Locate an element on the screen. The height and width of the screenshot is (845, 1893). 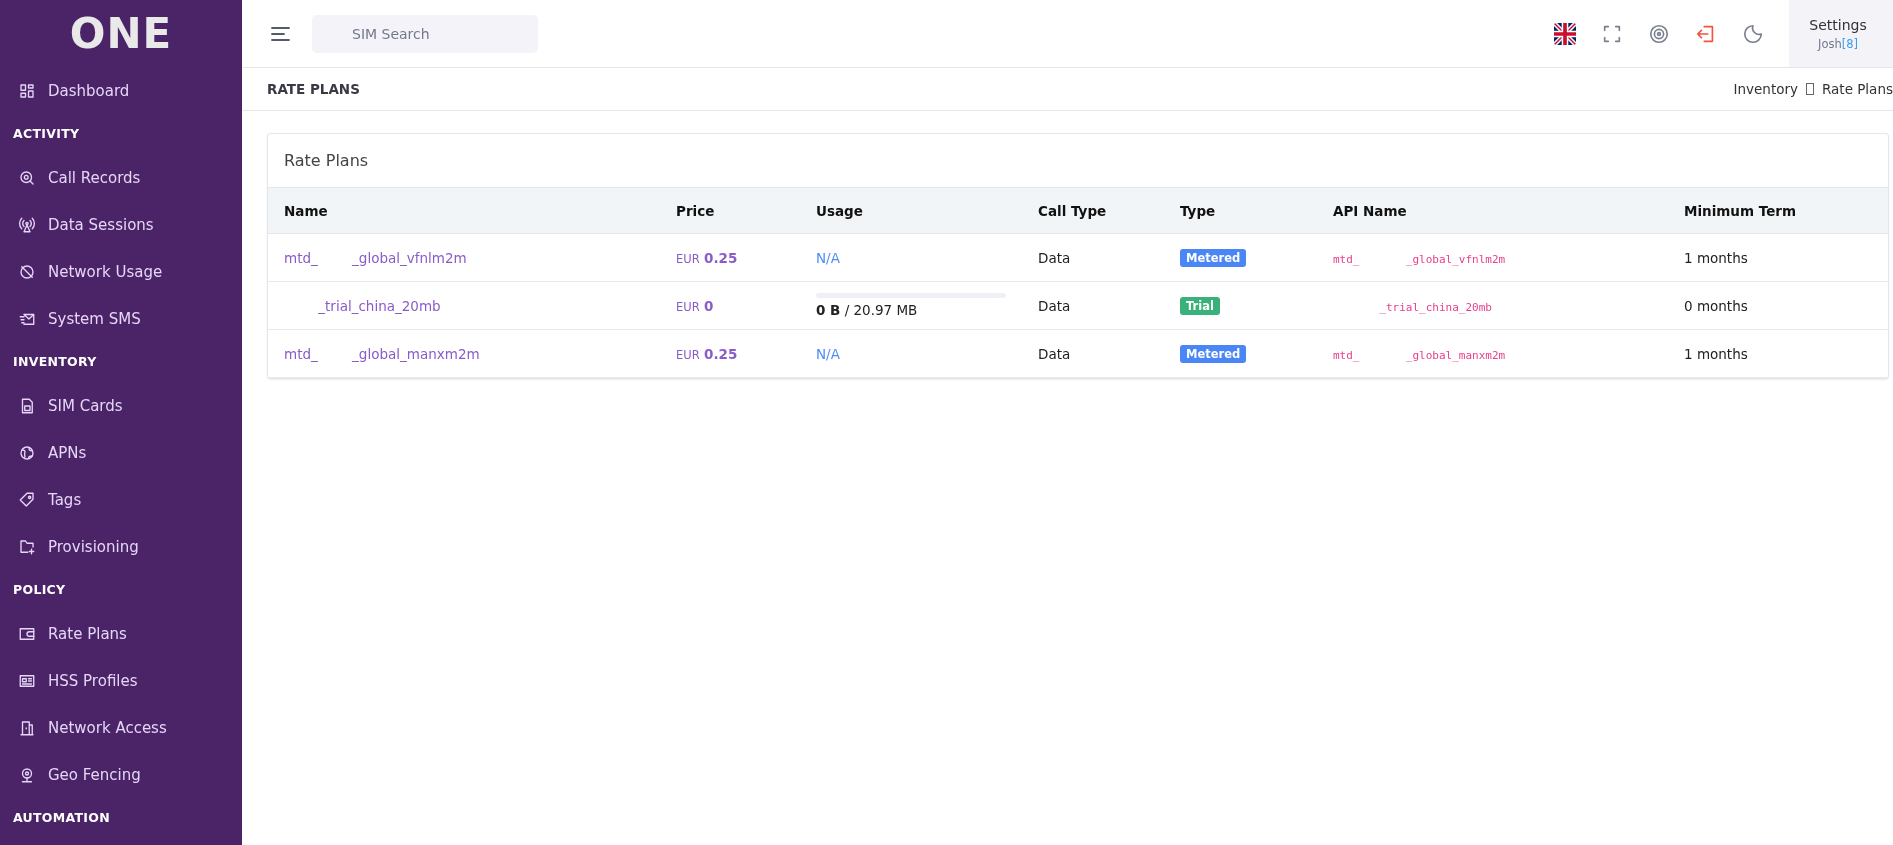
section-heading: POLICY is located at coordinates (39, 590).